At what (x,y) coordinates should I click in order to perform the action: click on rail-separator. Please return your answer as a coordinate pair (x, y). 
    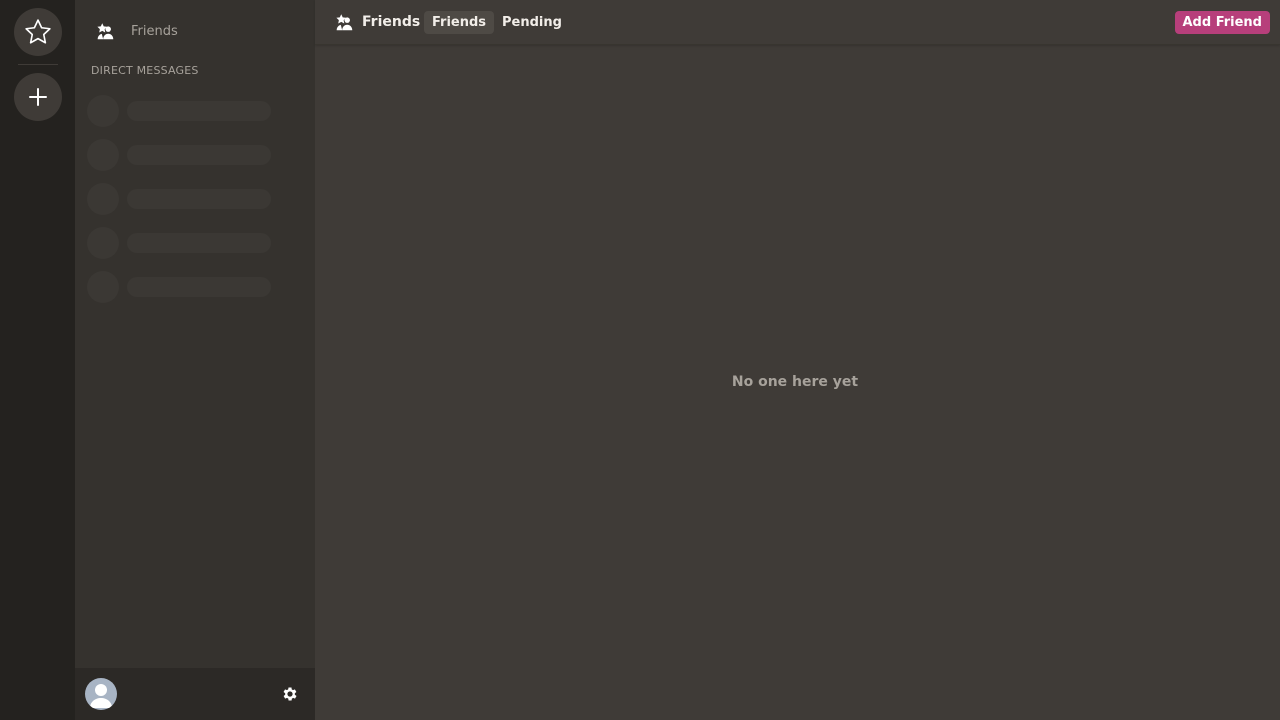
    Looking at the image, I should click on (38, 64).